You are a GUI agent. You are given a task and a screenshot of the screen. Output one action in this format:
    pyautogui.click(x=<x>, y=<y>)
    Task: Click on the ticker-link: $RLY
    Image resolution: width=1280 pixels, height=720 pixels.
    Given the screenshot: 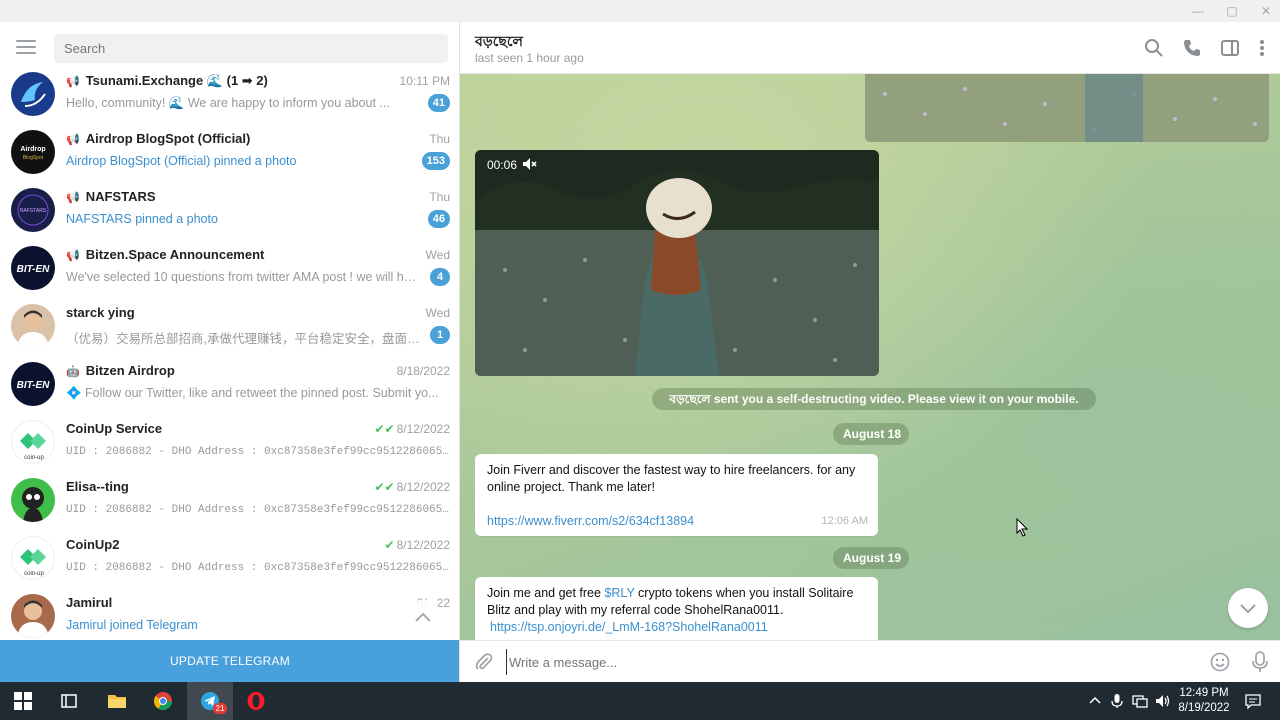 What is the action you would take?
    pyautogui.click(x=619, y=593)
    